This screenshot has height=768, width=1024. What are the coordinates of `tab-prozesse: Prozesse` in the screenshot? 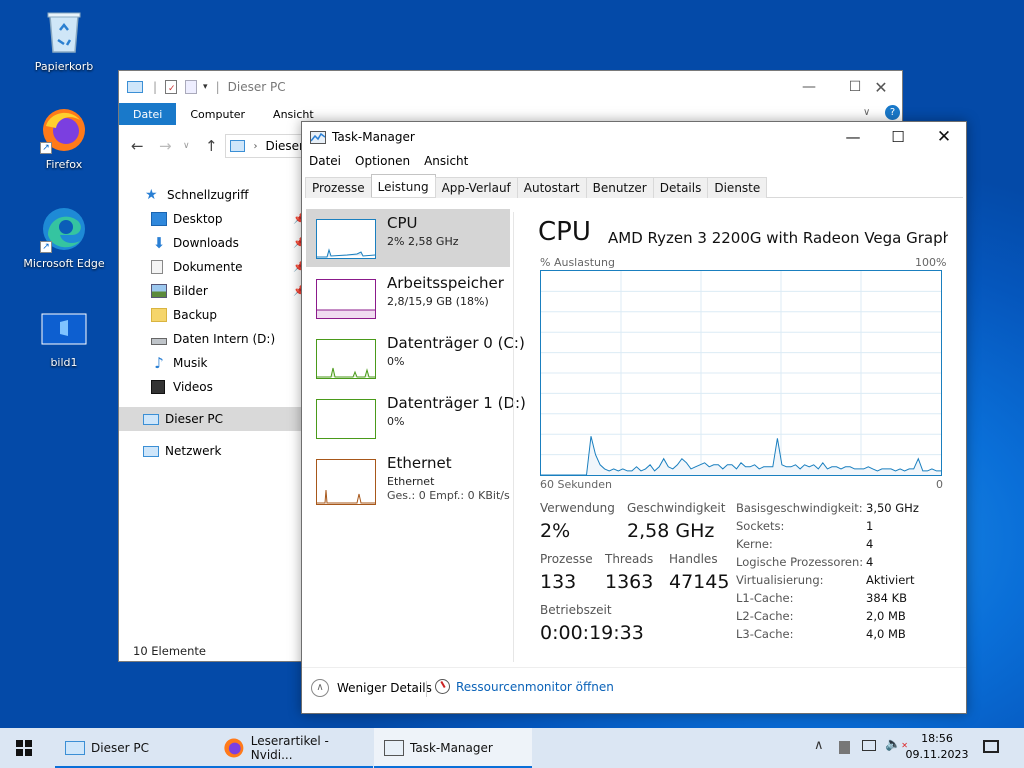 It's located at (338, 187).